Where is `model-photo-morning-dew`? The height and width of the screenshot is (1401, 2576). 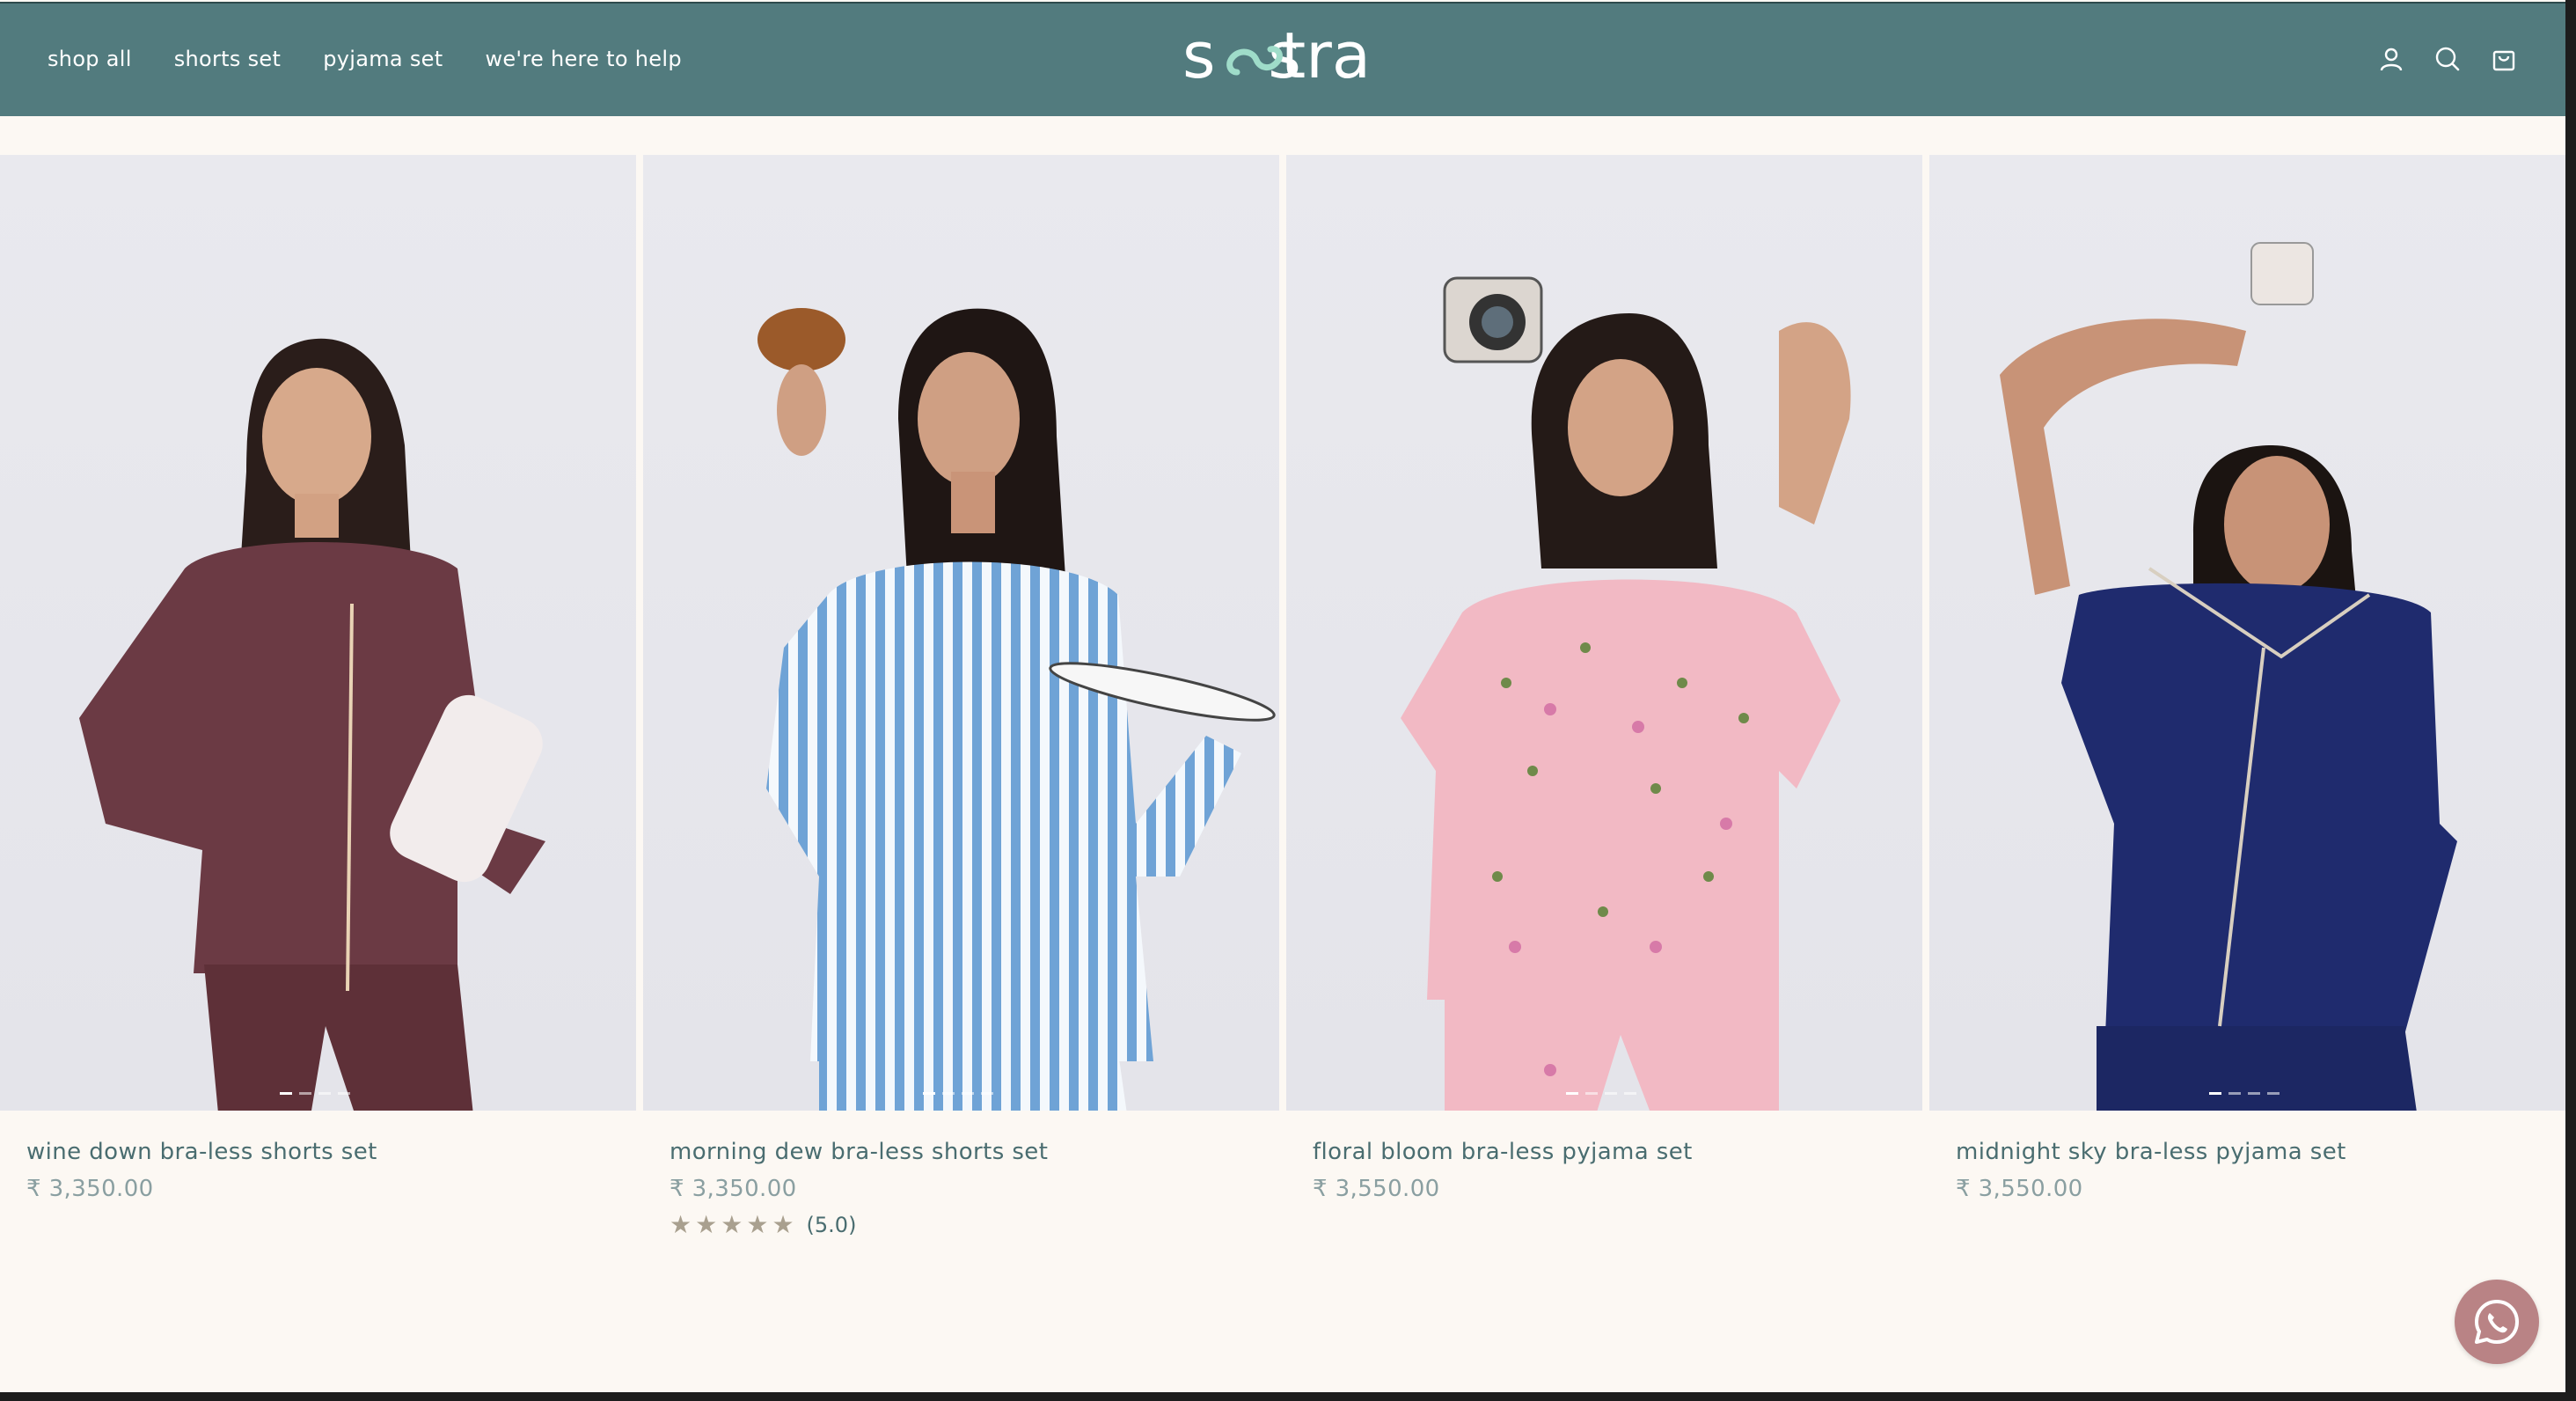 model-photo-morning-dew is located at coordinates (1016, 709).